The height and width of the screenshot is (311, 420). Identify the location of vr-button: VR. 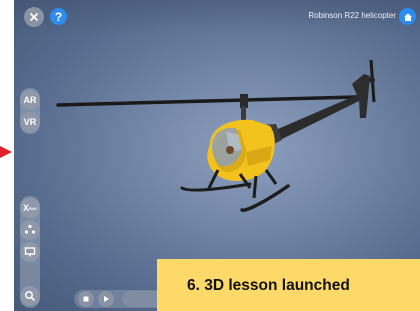
(30, 122).